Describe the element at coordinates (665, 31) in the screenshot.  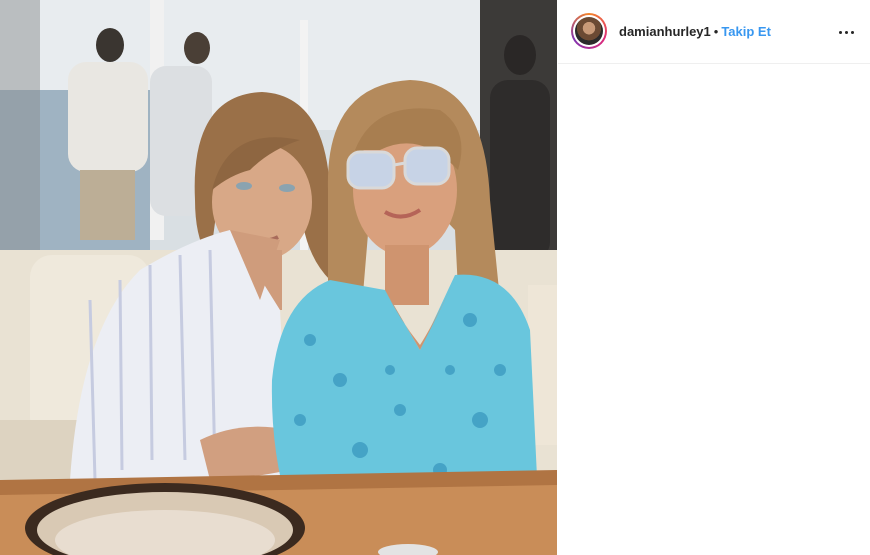
I see `username-link: damianhurley1` at that location.